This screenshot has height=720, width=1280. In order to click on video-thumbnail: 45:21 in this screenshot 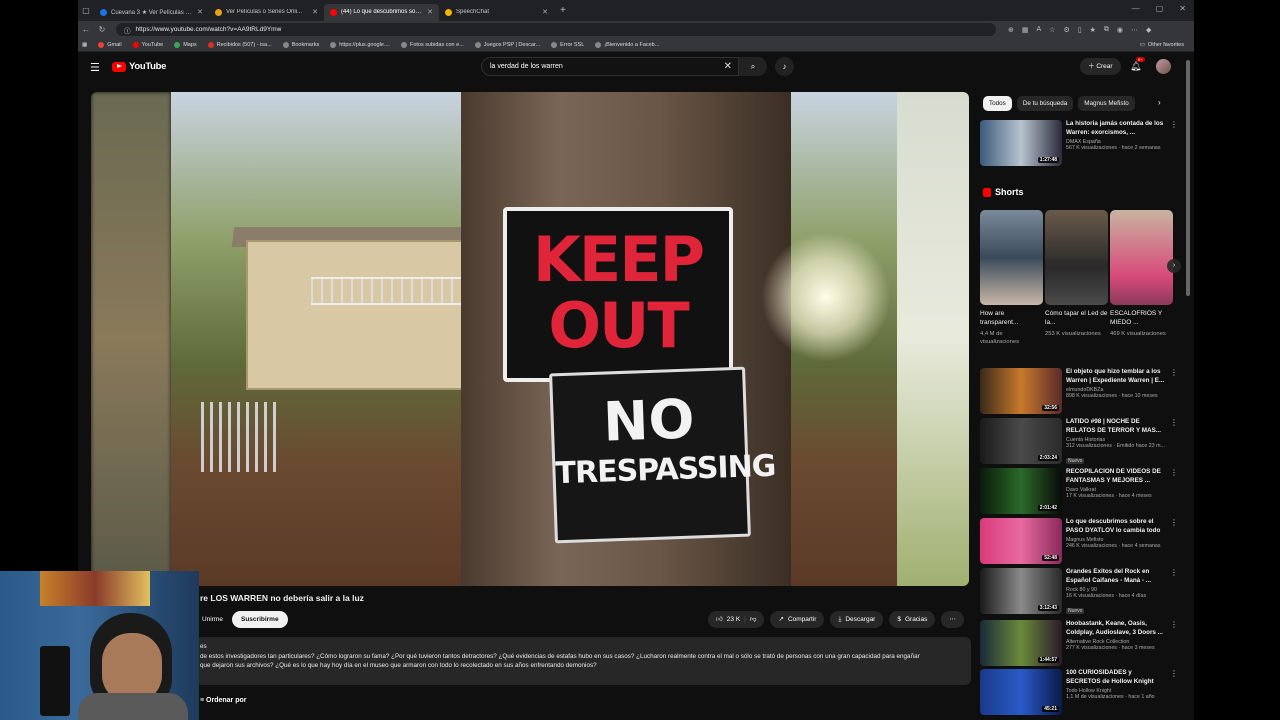, I will do `click(1021, 692)`.